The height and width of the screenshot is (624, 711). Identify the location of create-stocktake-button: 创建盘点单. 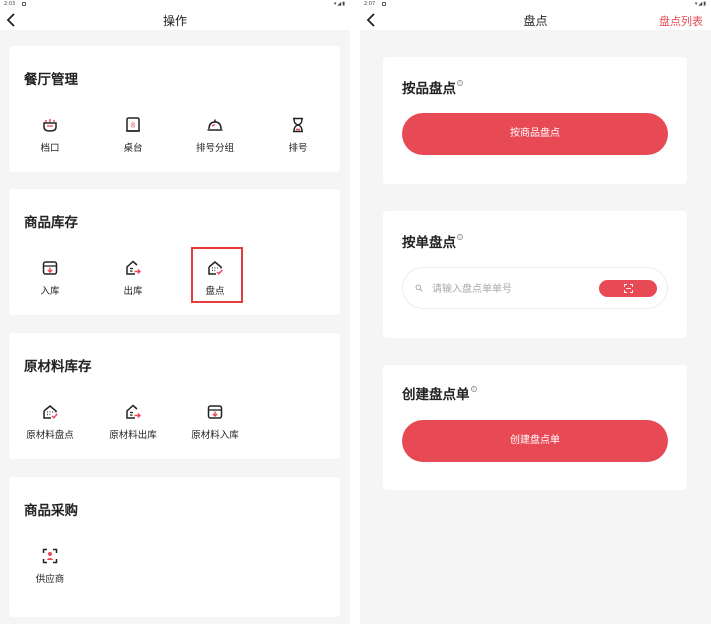
(535, 441).